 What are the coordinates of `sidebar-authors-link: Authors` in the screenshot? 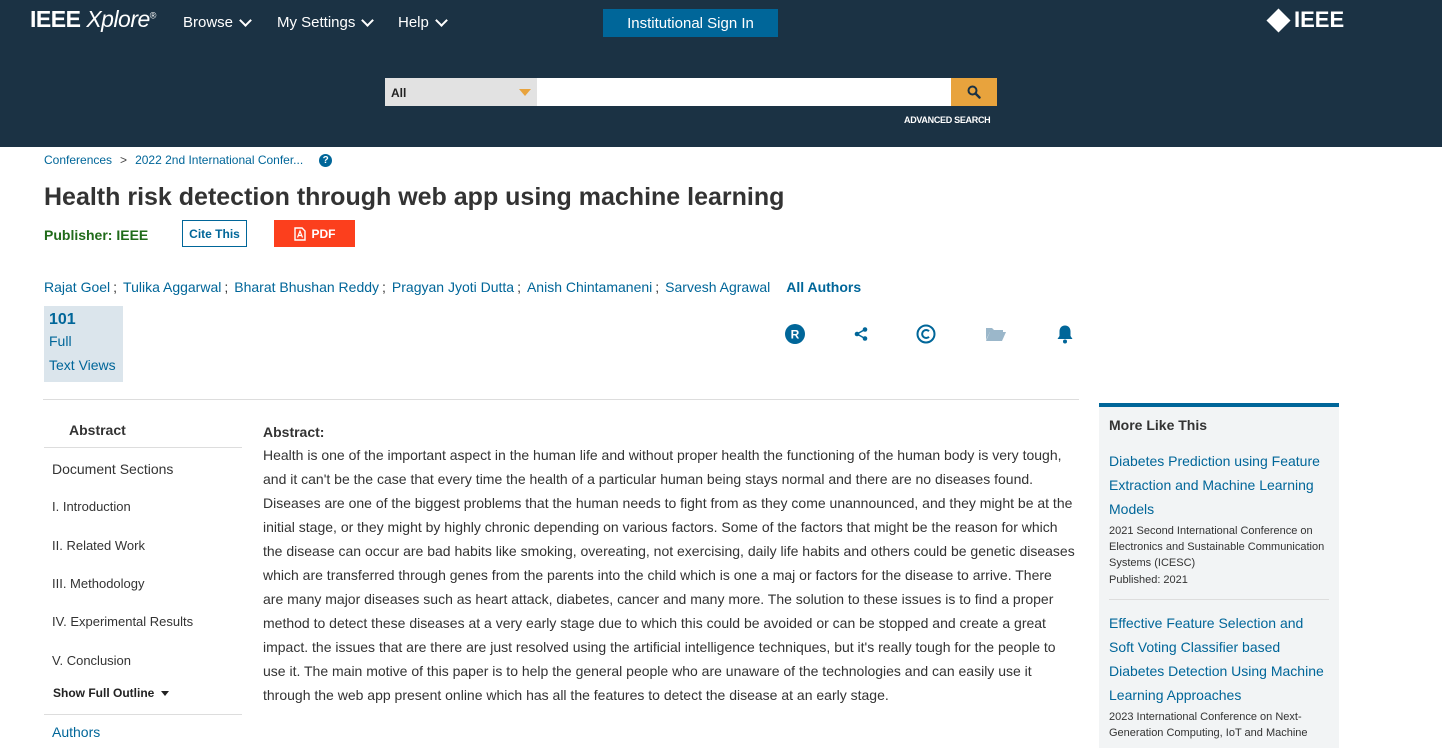 It's located at (76, 732).